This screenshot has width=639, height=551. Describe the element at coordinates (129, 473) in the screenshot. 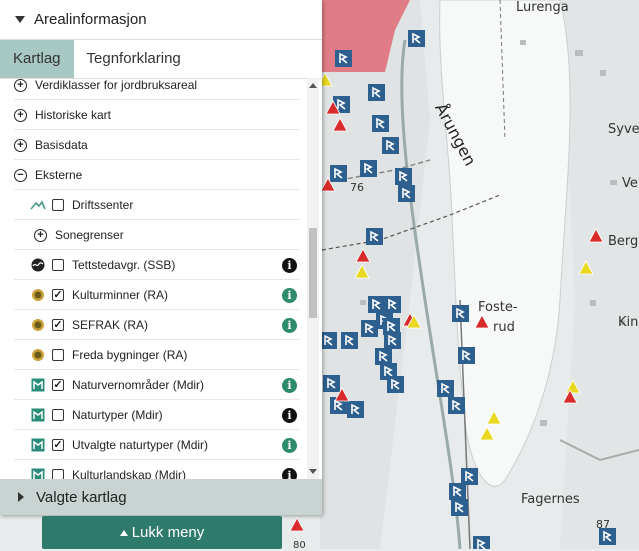

I see `layer-label: Kulturlandskap (Mdir)` at that location.